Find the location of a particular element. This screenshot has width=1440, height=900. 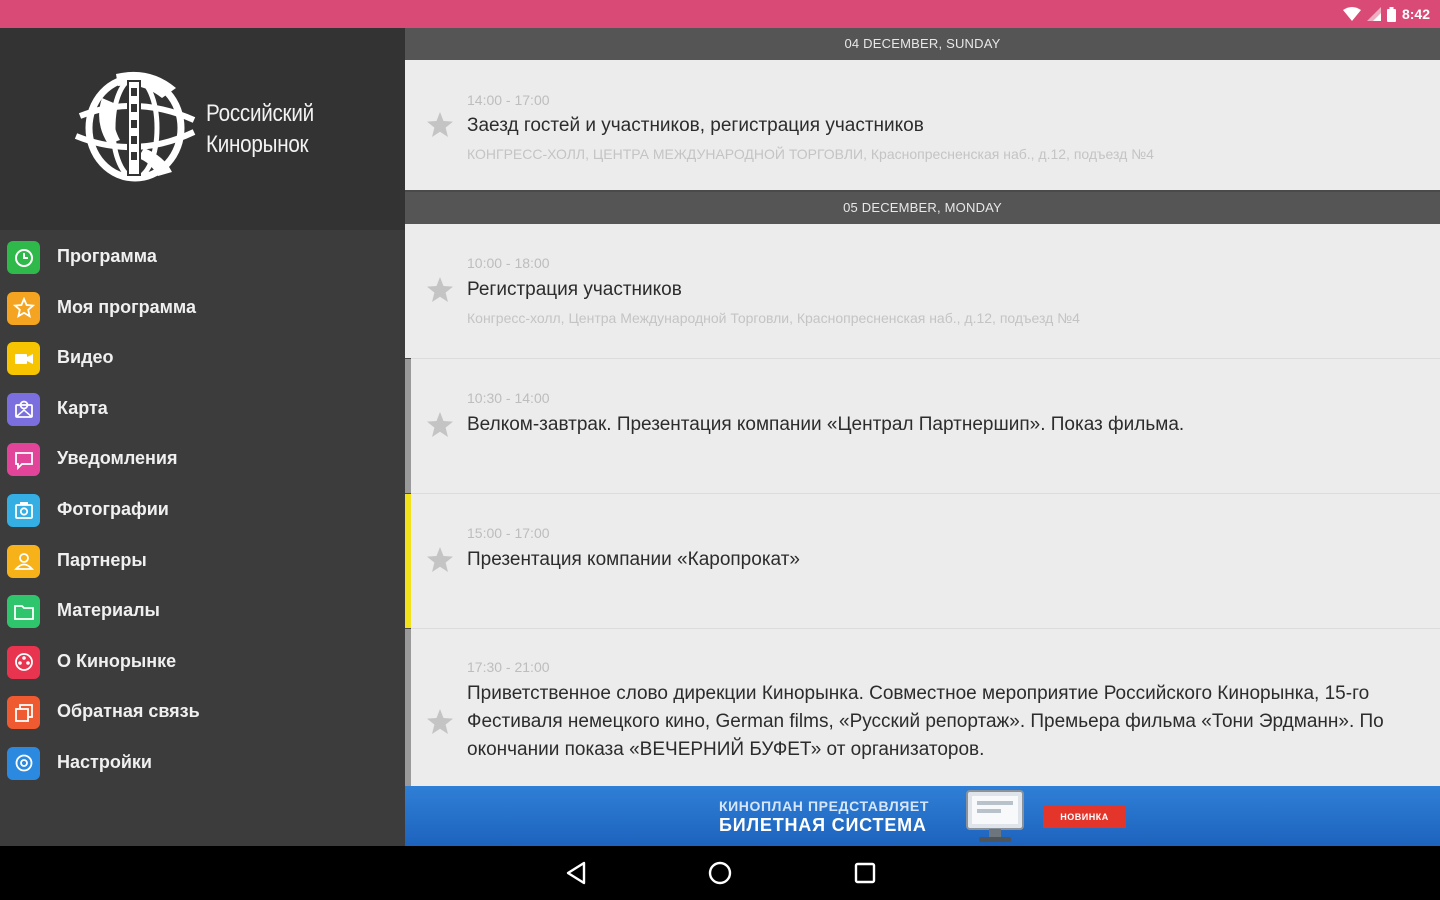

monitor-icon is located at coordinates (995, 816).